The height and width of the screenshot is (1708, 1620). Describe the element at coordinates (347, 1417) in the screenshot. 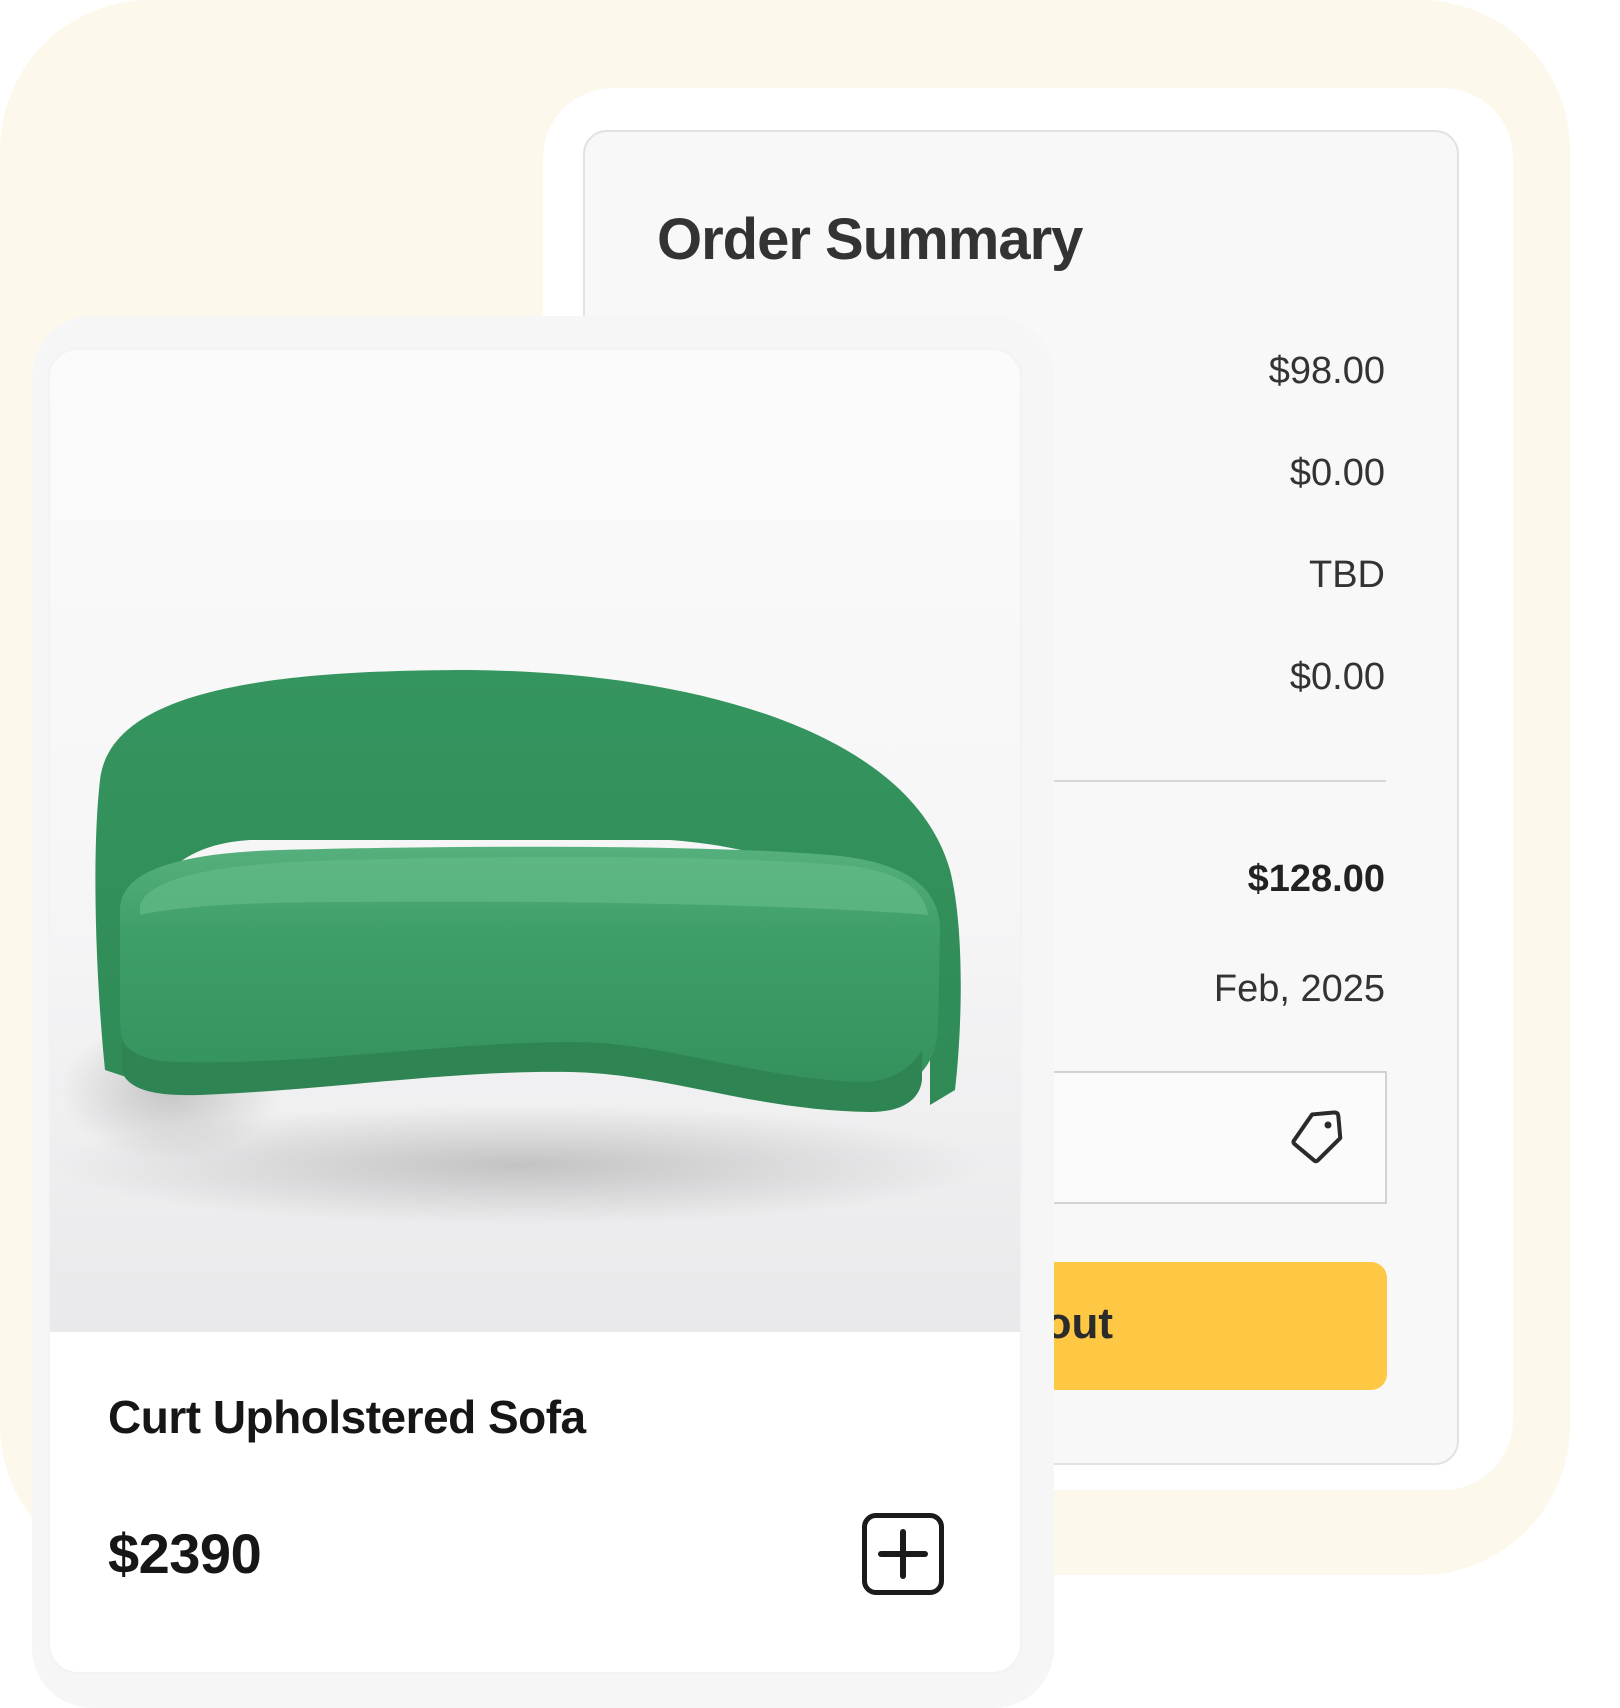

I see `product-name: Curt Upholstered Sofa` at that location.